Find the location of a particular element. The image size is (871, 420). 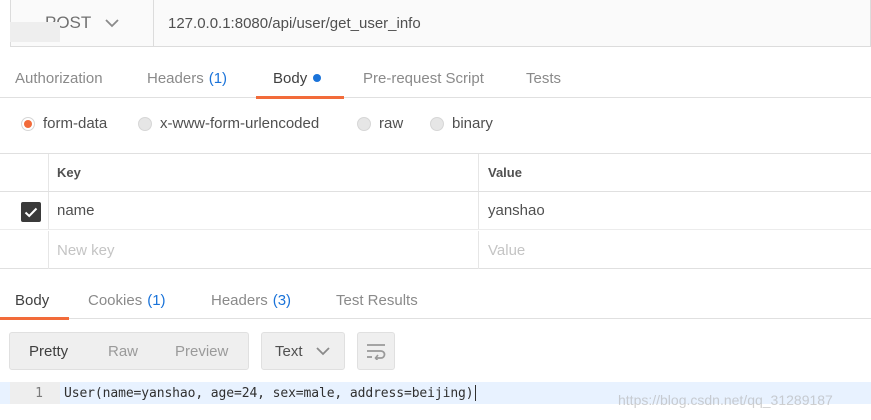

tab-response-body: Body is located at coordinates (34, 300).